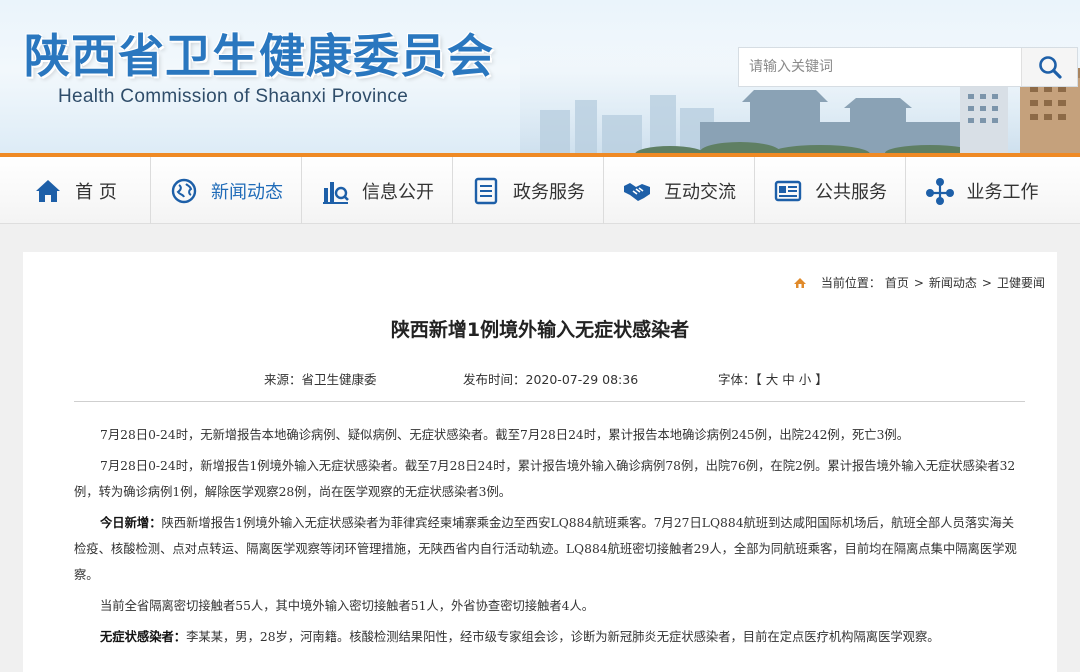 The image size is (1080, 672). What do you see at coordinates (320, 379) in the screenshot?
I see `article-source: 来源：省卫生健康委` at bounding box center [320, 379].